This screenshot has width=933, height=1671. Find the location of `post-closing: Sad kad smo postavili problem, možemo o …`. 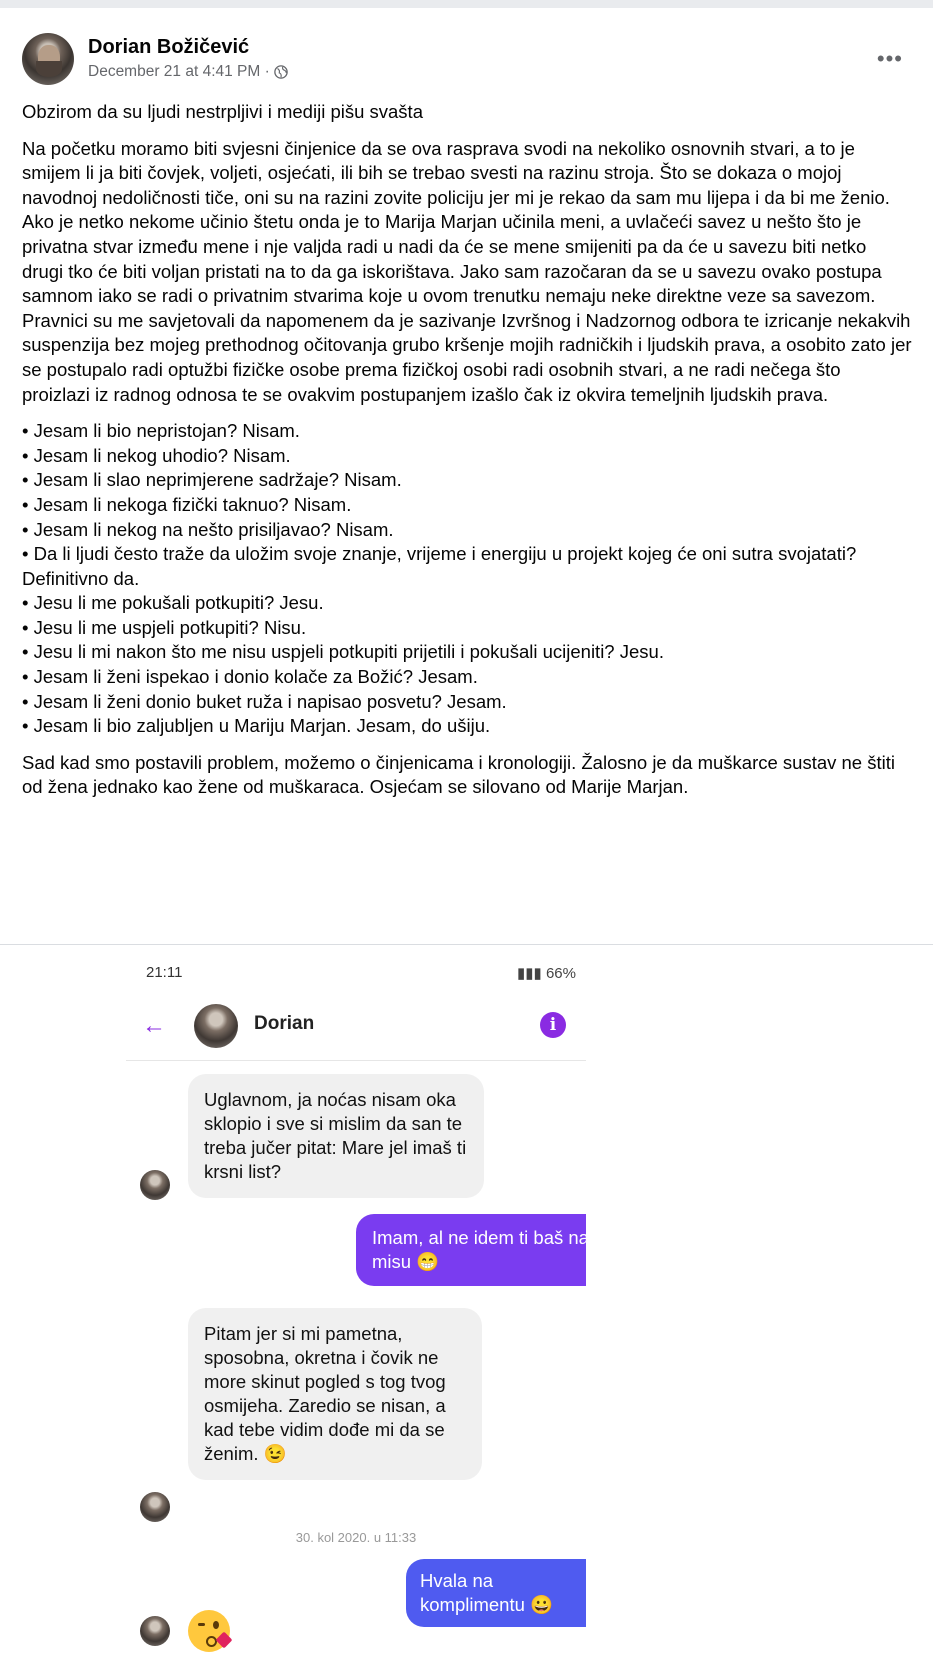

post-closing: Sad kad smo postavili problem, možemo o … is located at coordinates (458, 774).